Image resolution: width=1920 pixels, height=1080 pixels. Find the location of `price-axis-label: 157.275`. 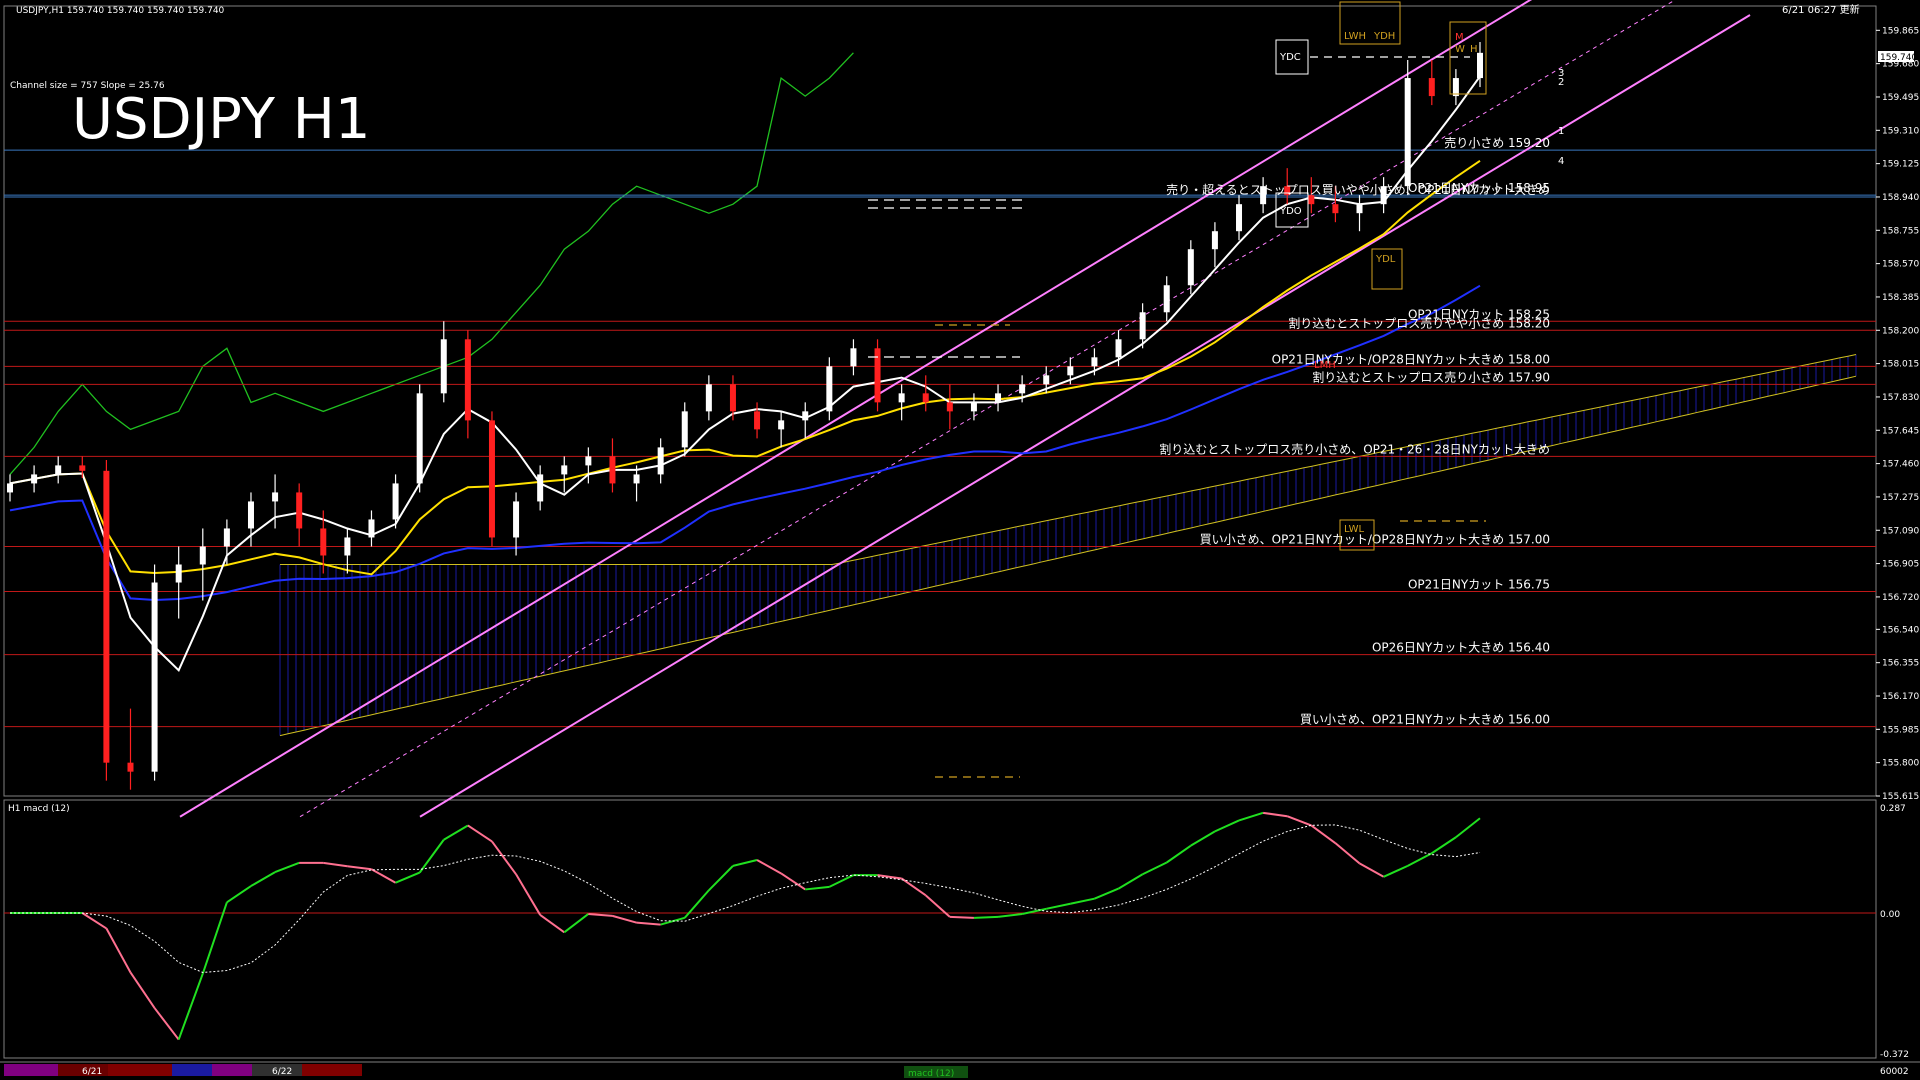

price-axis-label: 157.275 is located at coordinates (1900, 498).